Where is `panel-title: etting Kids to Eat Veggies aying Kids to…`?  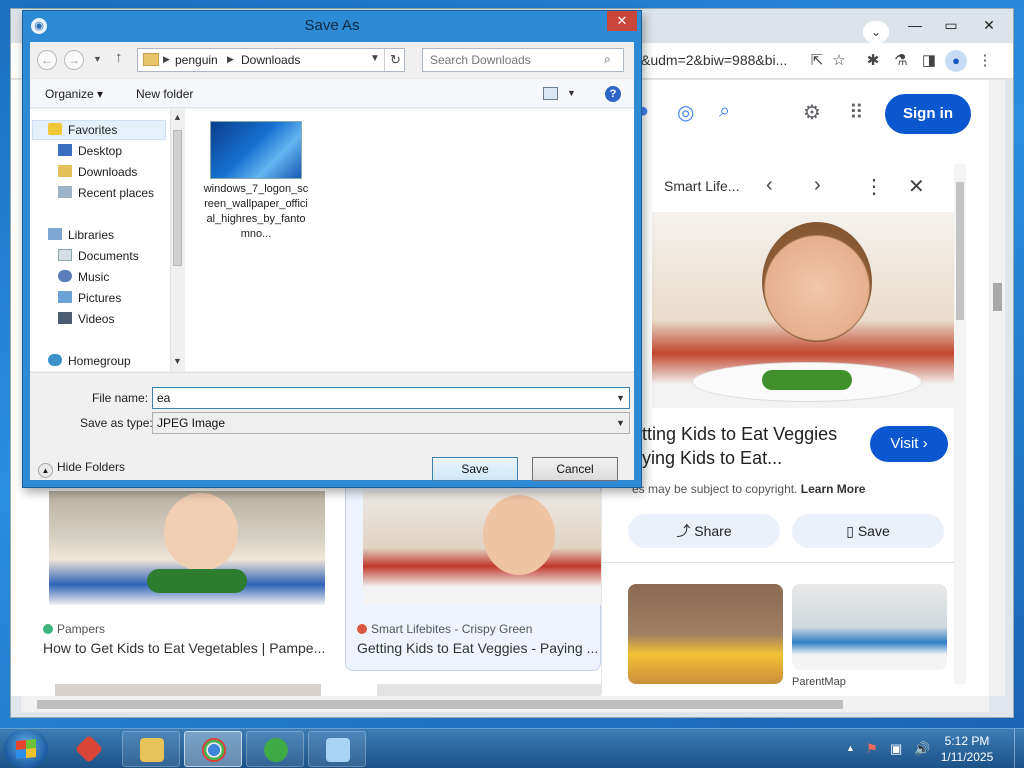 panel-title: etting Kids to Eat Veggies aying Kids to… is located at coordinates (742, 446).